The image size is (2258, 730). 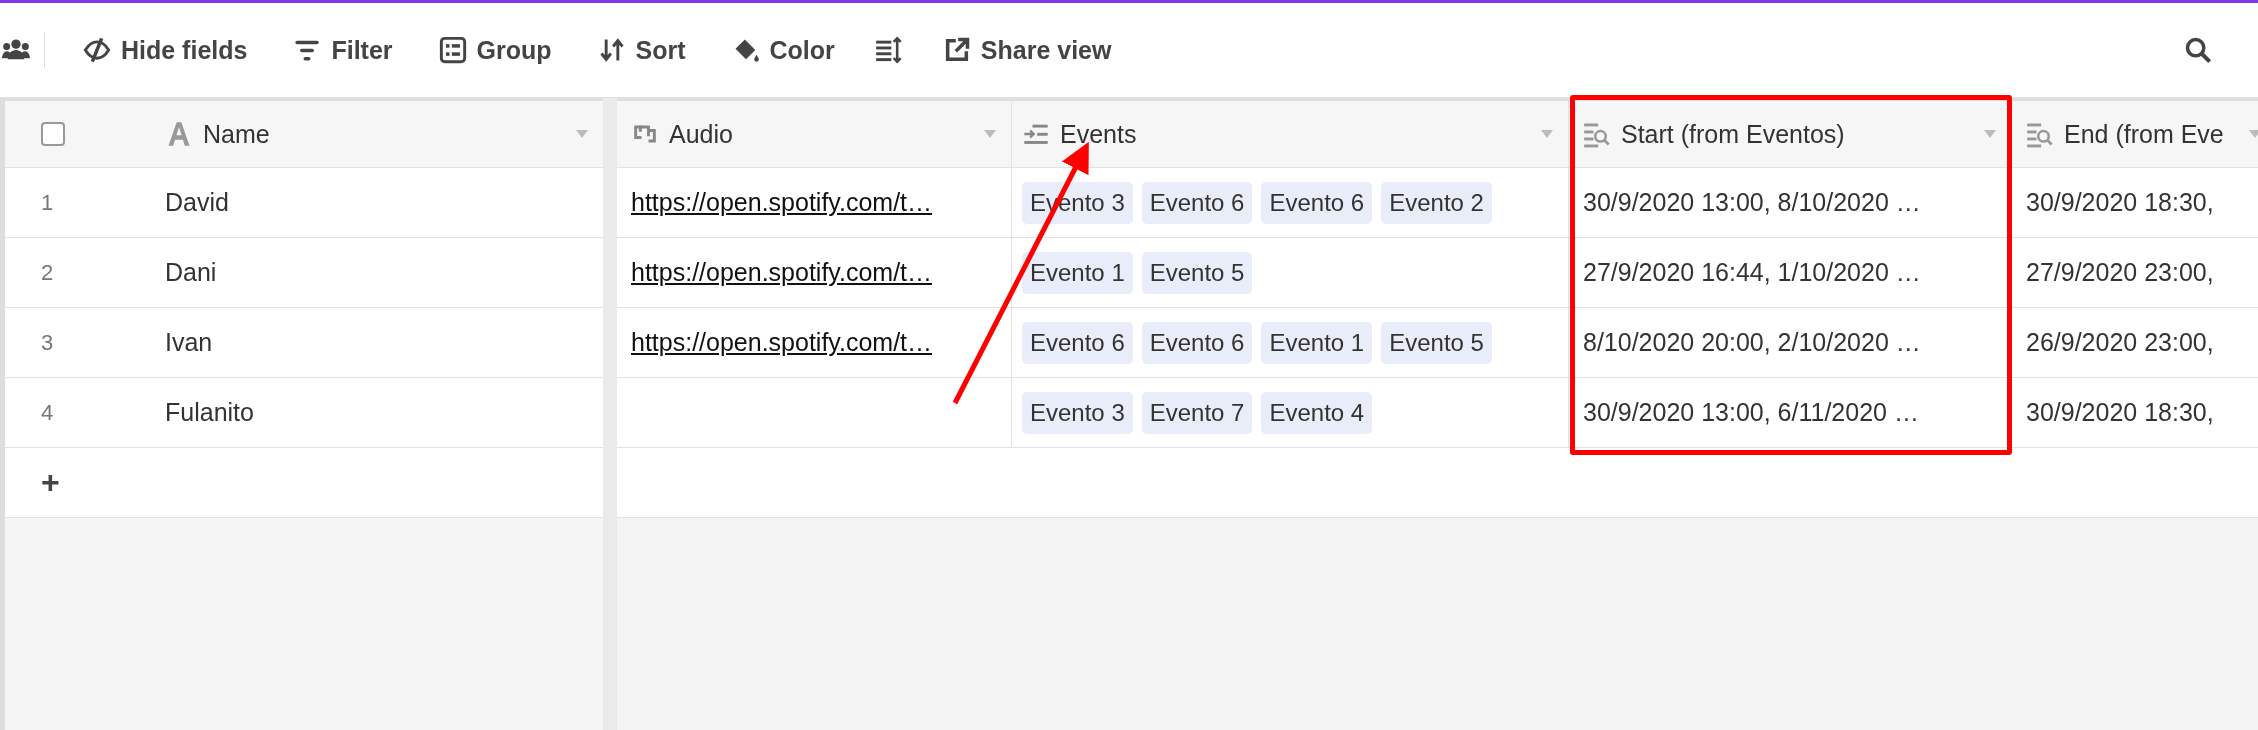 What do you see at coordinates (783, 50) in the screenshot?
I see `color-button: Color` at bounding box center [783, 50].